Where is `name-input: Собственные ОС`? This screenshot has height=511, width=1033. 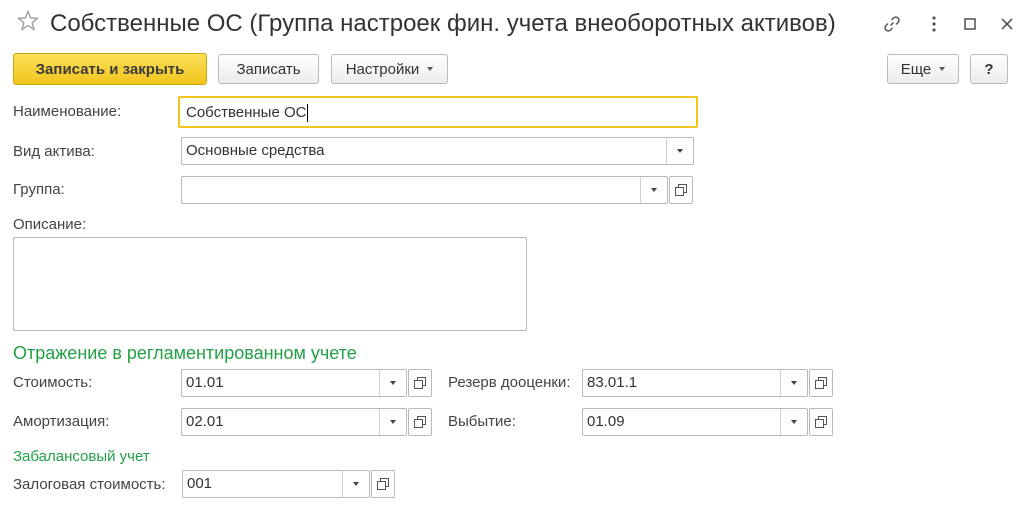
name-input: Собственные ОС is located at coordinates (438, 112).